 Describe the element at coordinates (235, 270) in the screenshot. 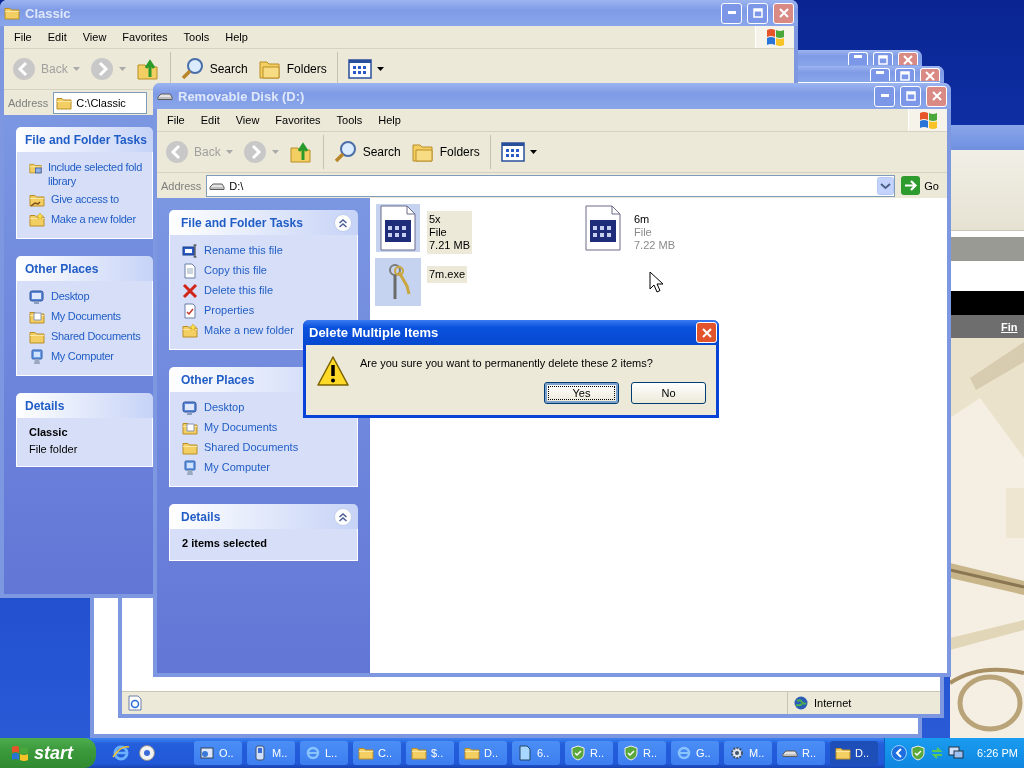

I see `task-link: Copy this file` at that location.